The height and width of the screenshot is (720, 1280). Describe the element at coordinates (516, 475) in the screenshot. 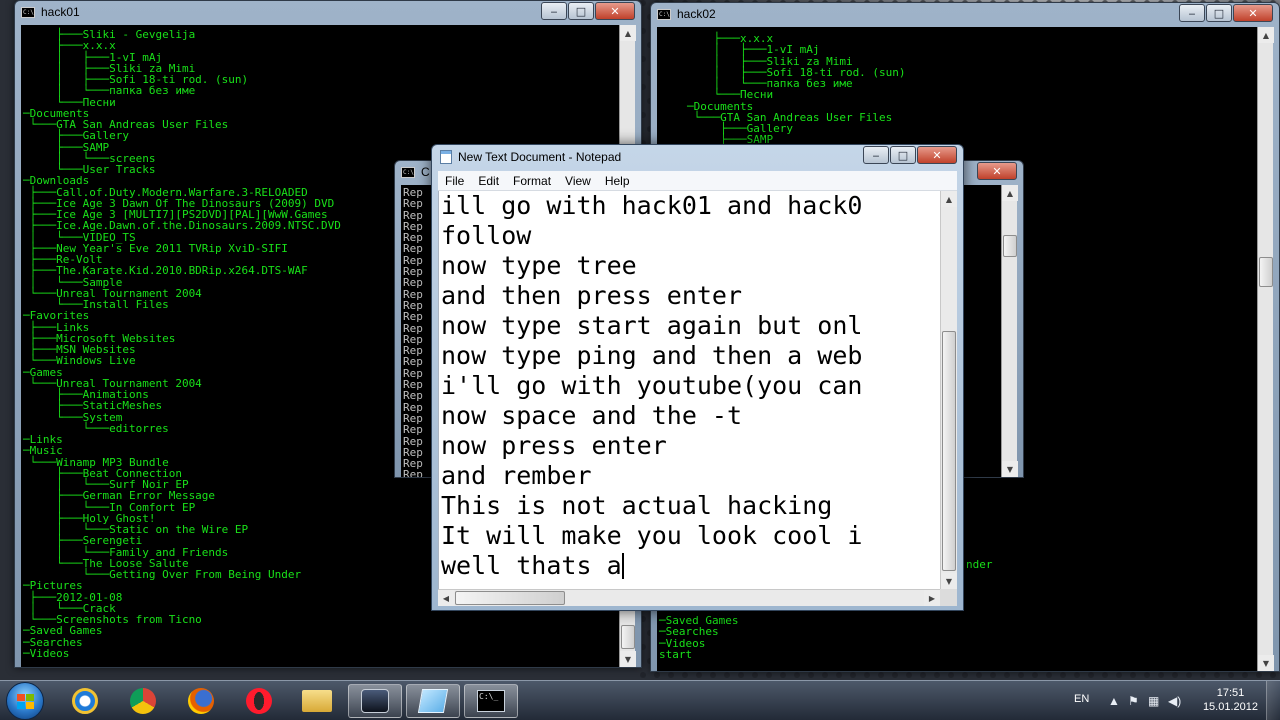

I see `text-line: and rember` at that location.